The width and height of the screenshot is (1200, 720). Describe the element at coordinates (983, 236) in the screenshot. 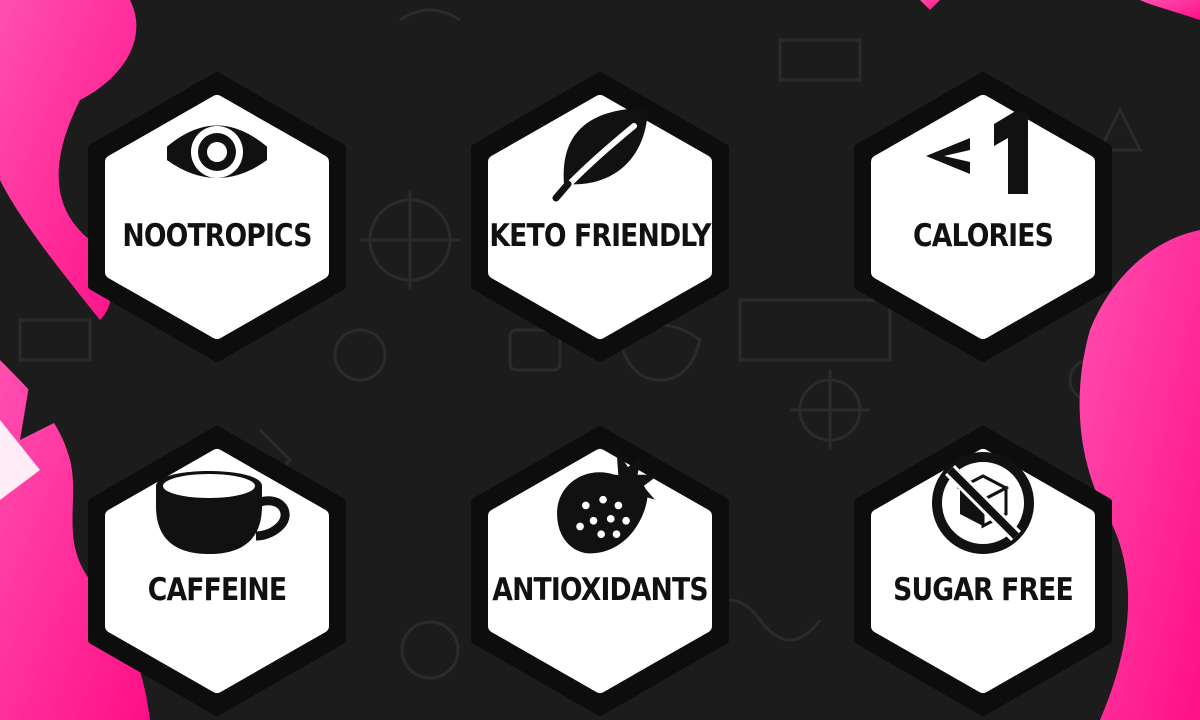

I see `feature-label: CALORIES` at that location.